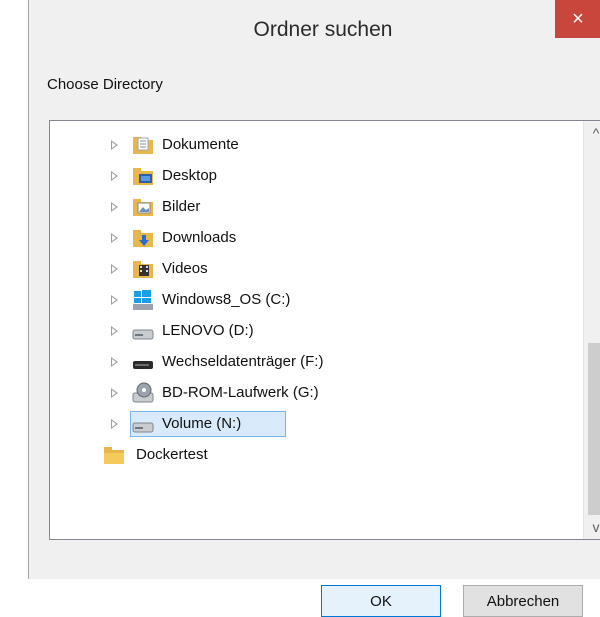 The image size is (600, 617). Describe the element at coordinates (243, 361) in the screenshot. I see `tree-item-label: Wechseldatenträger (F:)` at that location.